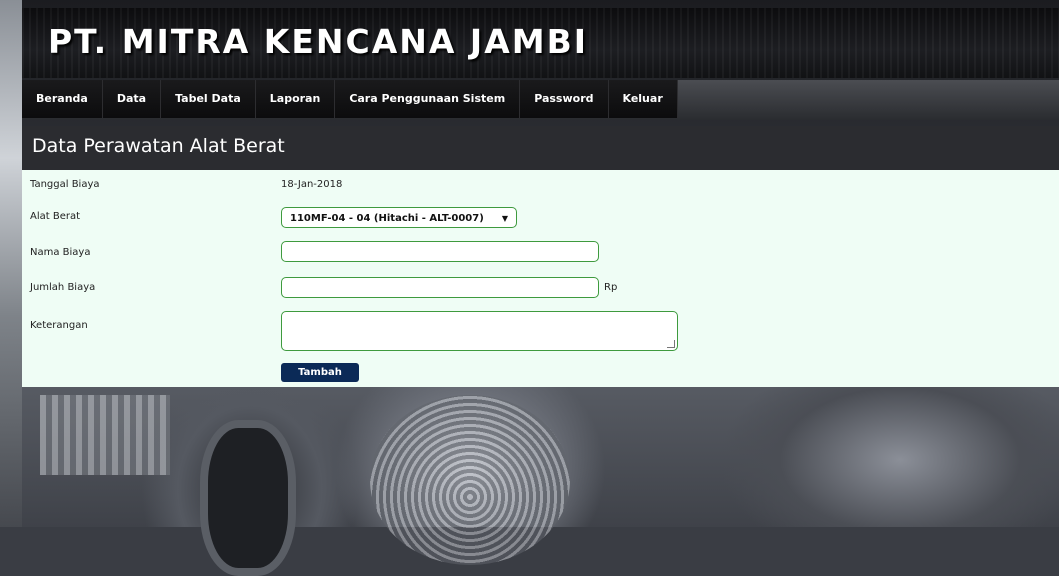  I want to click on nama-biaya-label: Nama Biaya, so click(60, 252).